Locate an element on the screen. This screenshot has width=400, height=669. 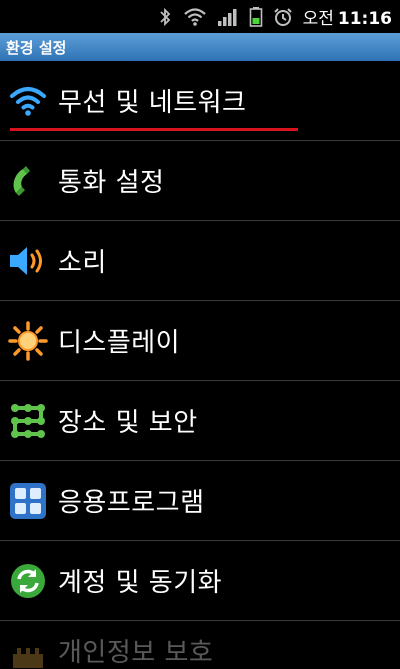
clock-time: 11:16 is located at coordinates (364, 19).